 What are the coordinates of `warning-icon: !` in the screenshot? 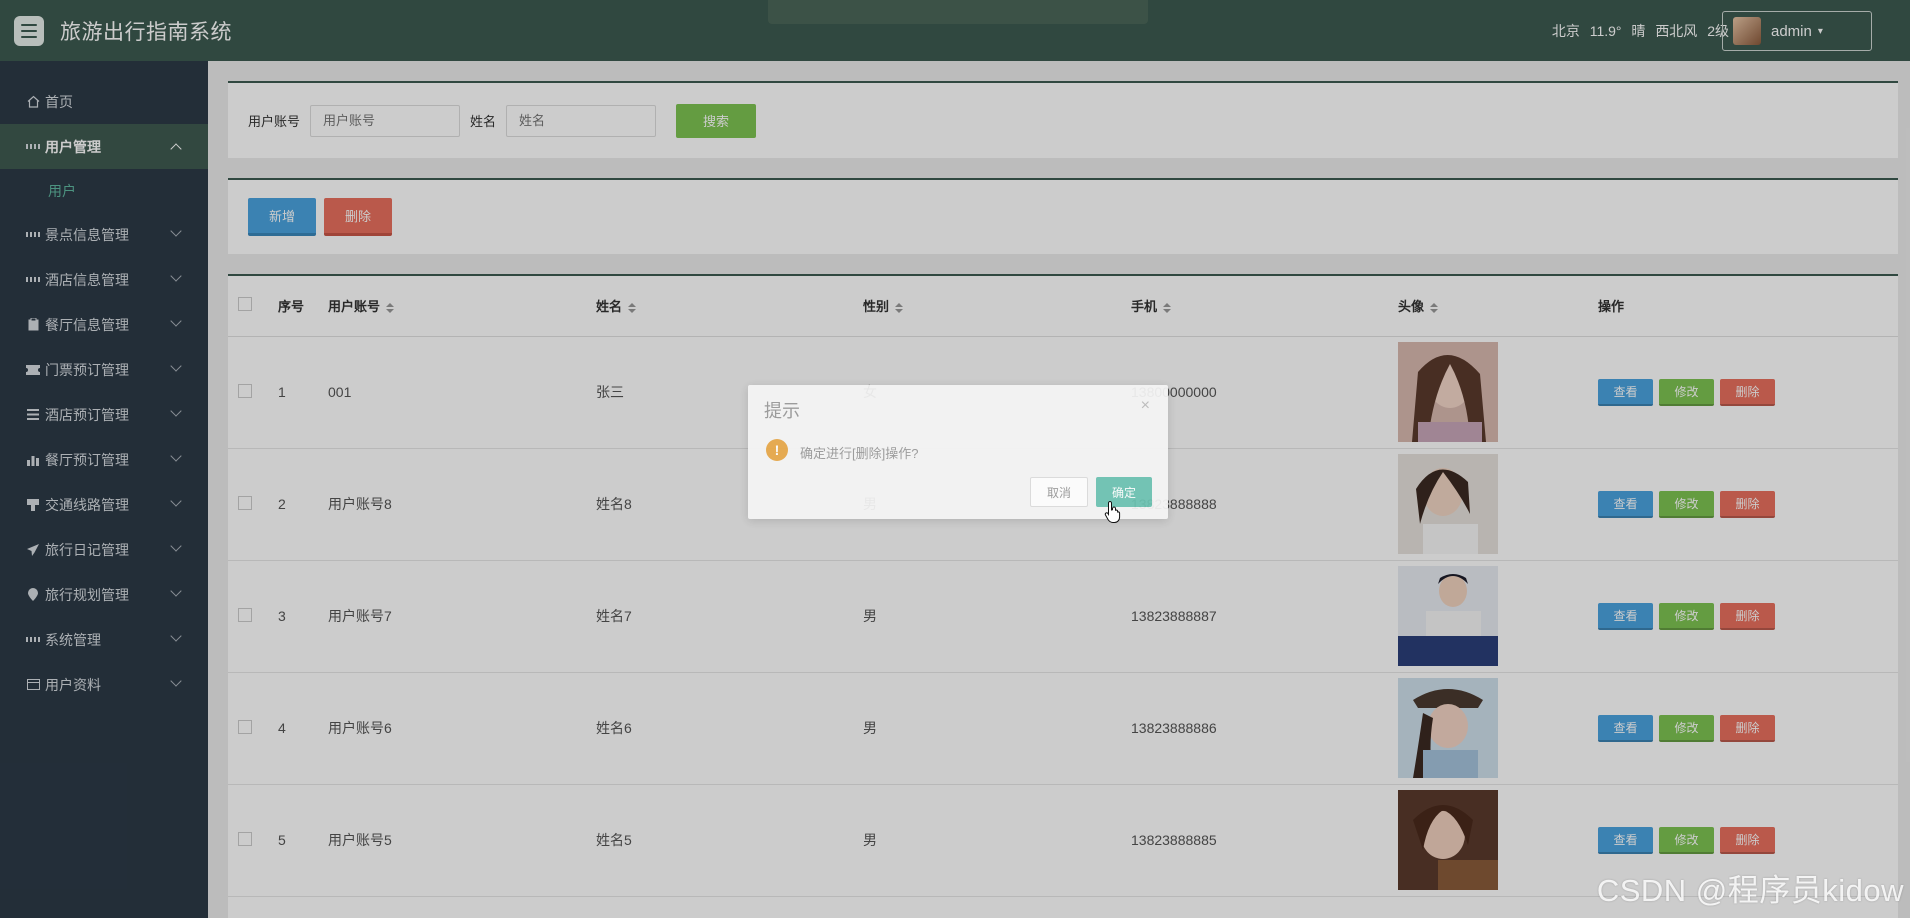 It's located at (777, 450).